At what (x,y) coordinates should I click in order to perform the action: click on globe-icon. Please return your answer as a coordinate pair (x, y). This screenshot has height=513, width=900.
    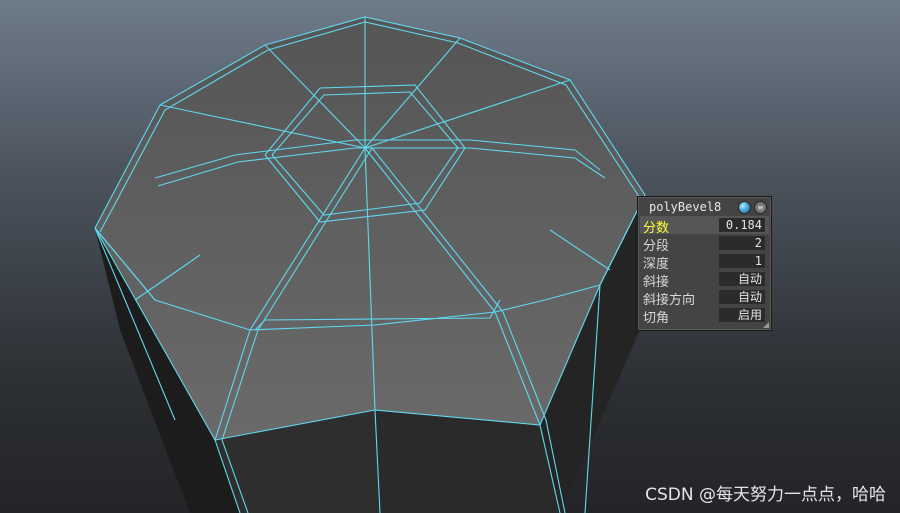
    Looking at the image, I should click on (744, 207).